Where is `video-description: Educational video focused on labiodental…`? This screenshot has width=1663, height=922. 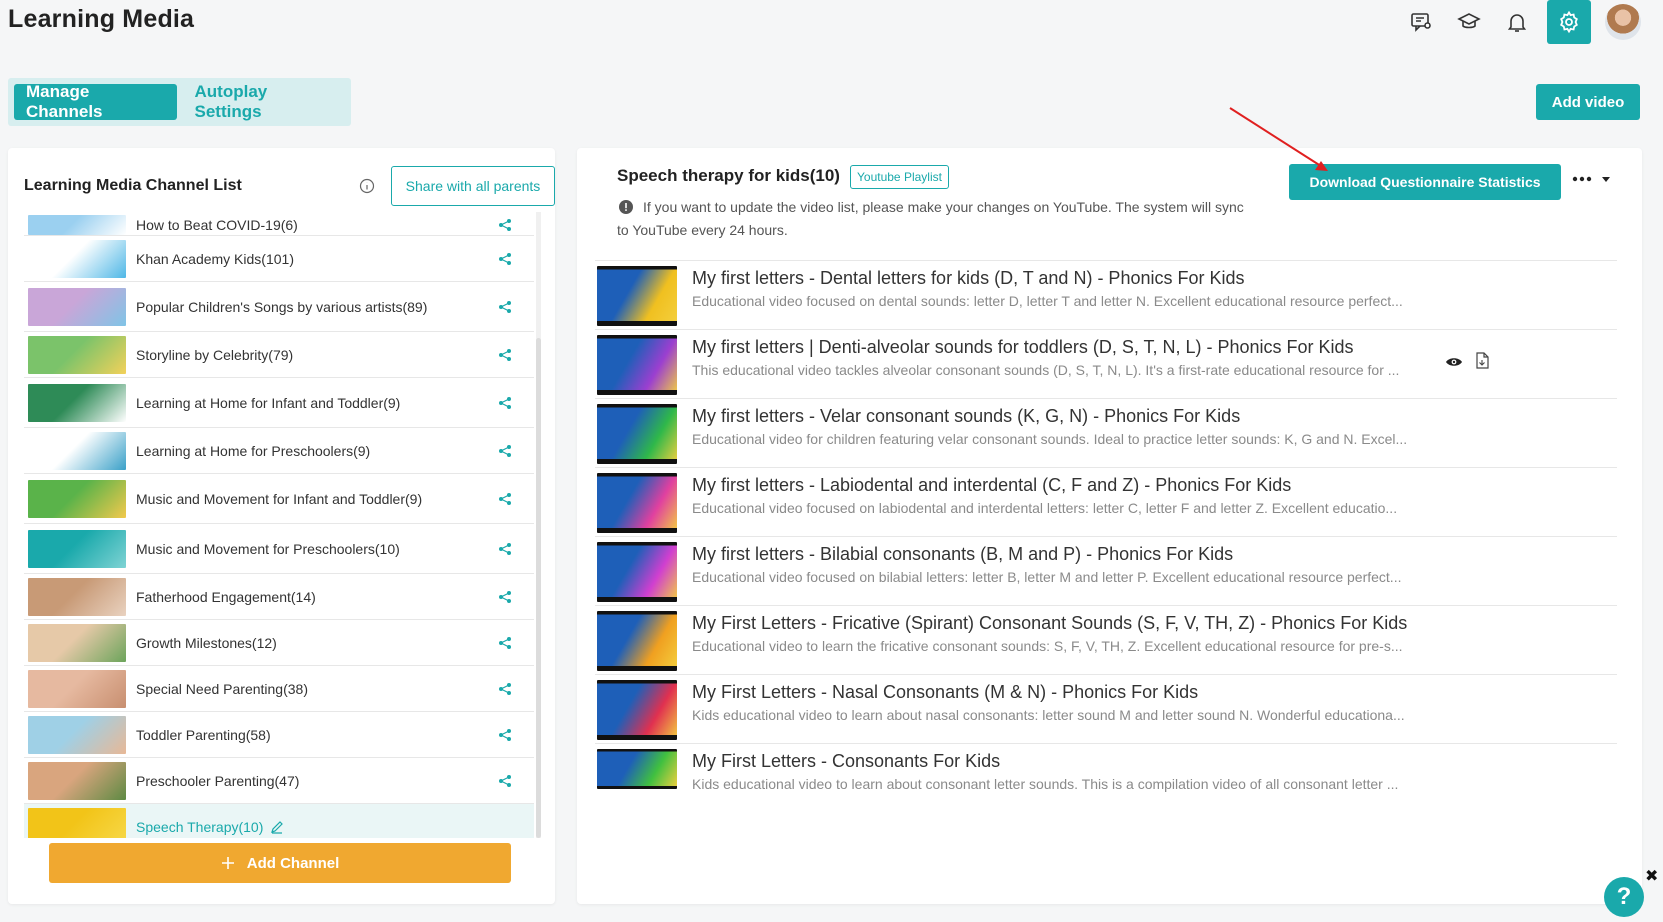
video-description: Educational video focused on labiodental… is located at coordinates (1045, 508).